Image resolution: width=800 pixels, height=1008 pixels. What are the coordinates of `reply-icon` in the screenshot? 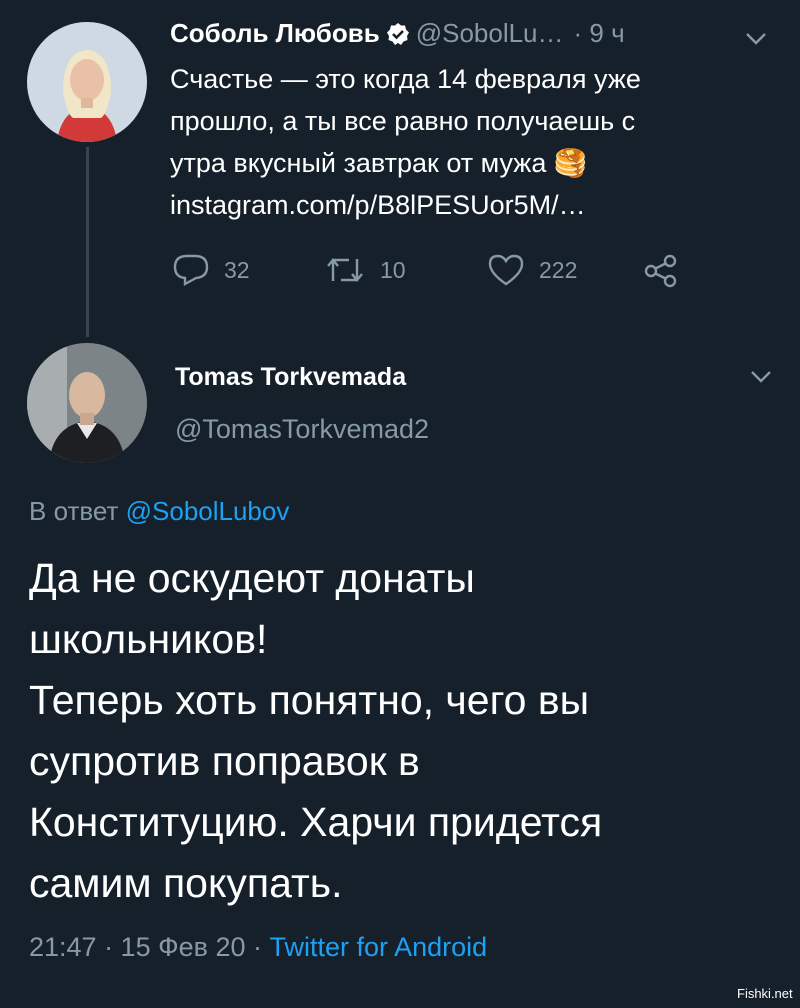 It's located at (191, 270).